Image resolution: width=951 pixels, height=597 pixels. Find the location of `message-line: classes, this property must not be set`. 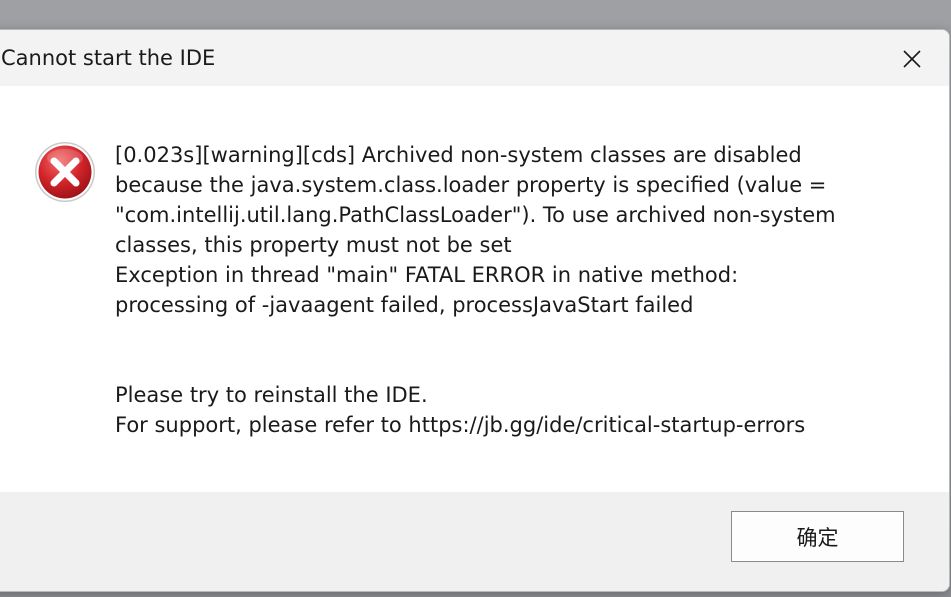

message-line: classes, this property must not be set is located at coordinates (313, 245).